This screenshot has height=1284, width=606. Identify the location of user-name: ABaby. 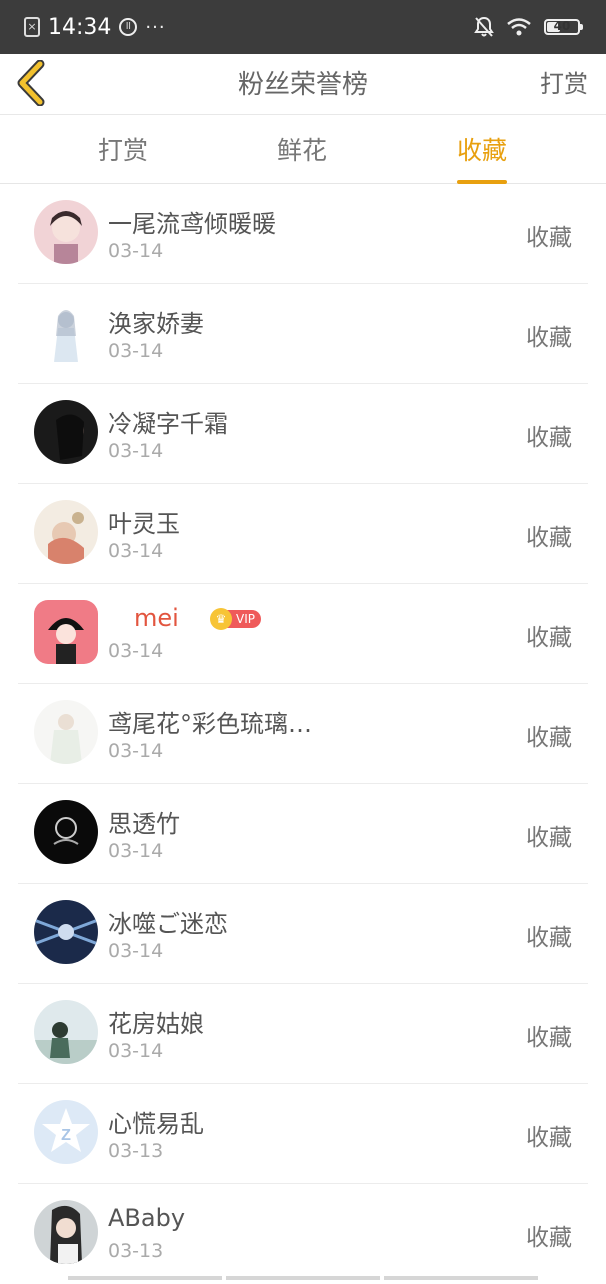
(147, 1218).